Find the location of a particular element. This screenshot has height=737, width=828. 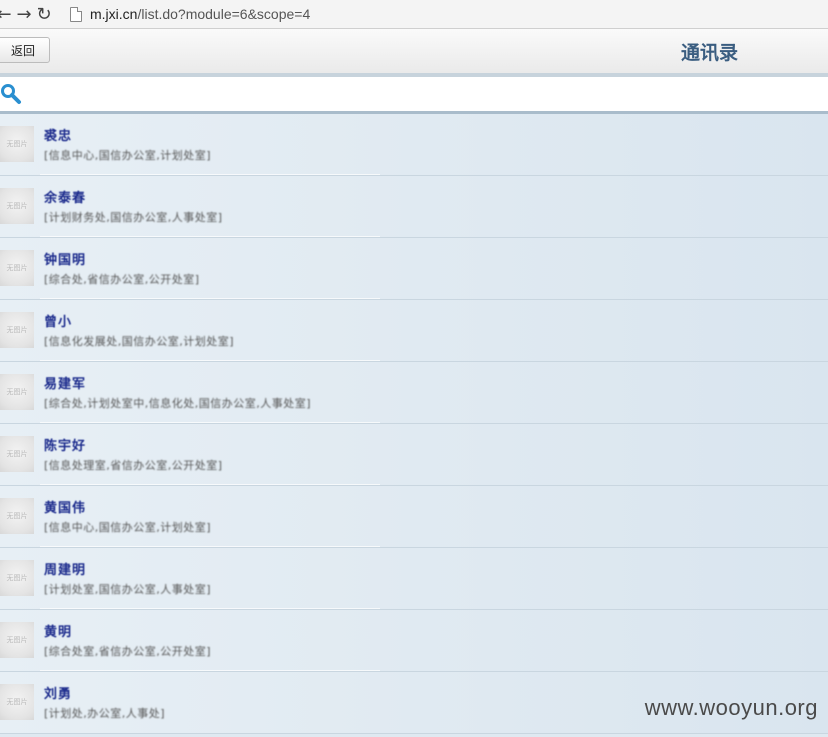

contact-name: 黄明 is located at coordinates (58, 632).